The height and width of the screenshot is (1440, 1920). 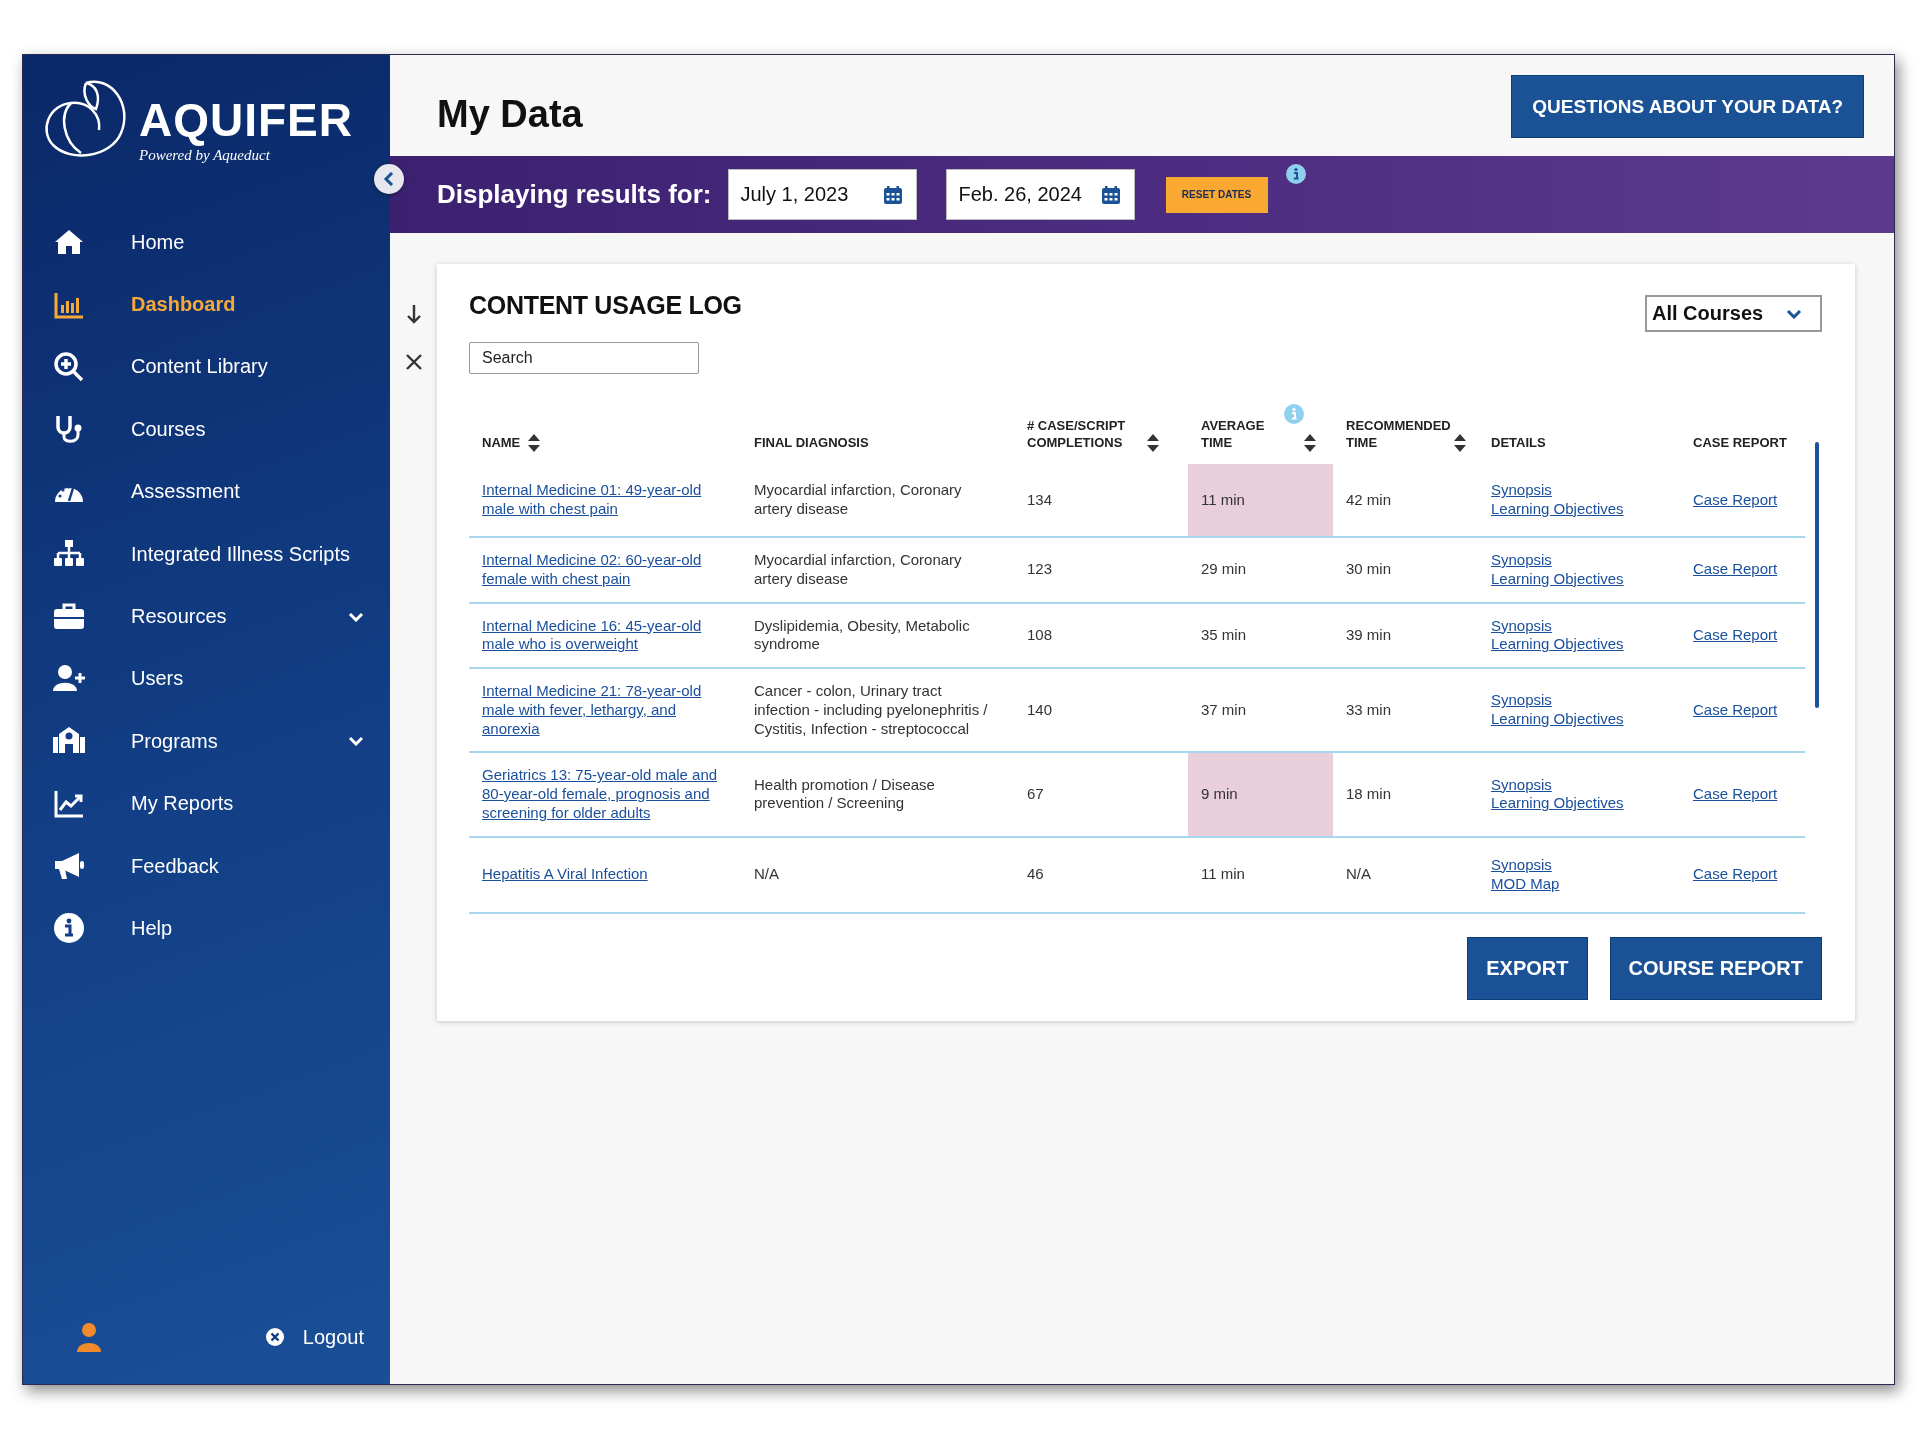 I want to click on table-cell: Dyslipidemia, Obesity, Metabolic syndrome, so click(x=877, y=635).